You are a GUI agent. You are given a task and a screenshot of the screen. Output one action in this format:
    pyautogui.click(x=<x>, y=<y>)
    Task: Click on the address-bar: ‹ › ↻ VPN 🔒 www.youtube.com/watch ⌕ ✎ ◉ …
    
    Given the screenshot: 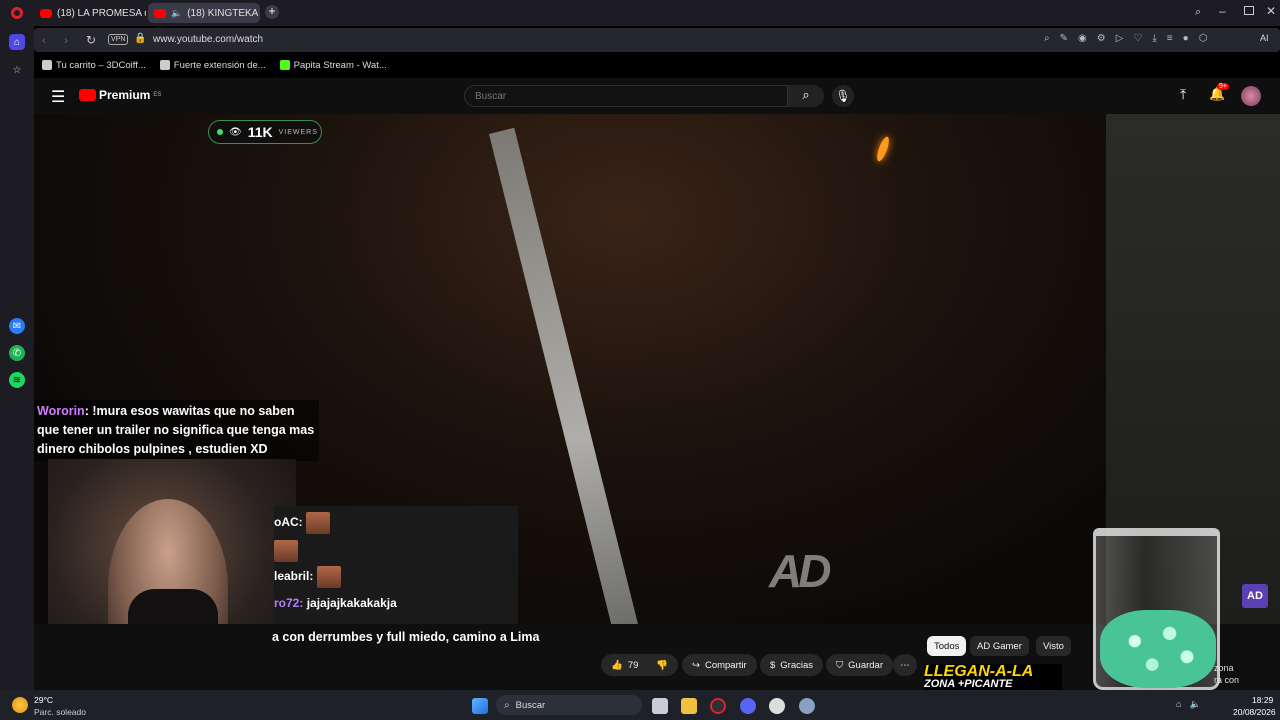 What is the action you would take?
    pyautogui.click(x=657, y=40)
    